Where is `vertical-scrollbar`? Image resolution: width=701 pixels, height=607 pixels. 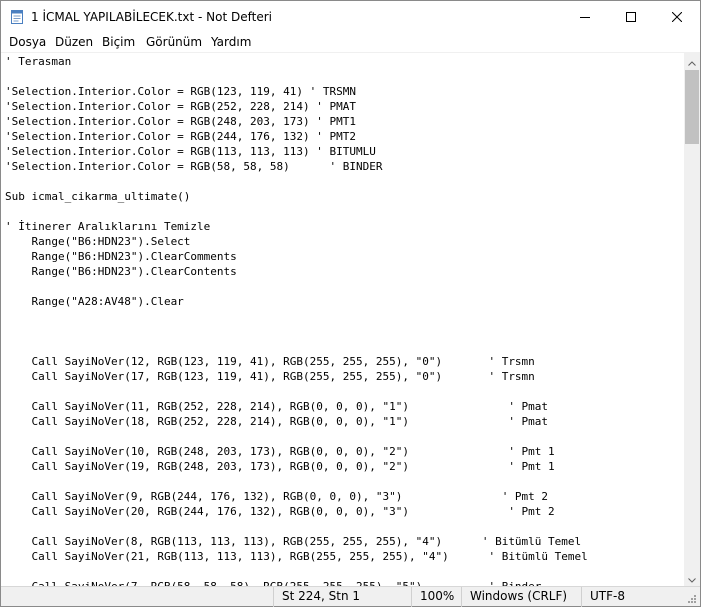
vertical-scrollbar is located at coordinates (692, 319).